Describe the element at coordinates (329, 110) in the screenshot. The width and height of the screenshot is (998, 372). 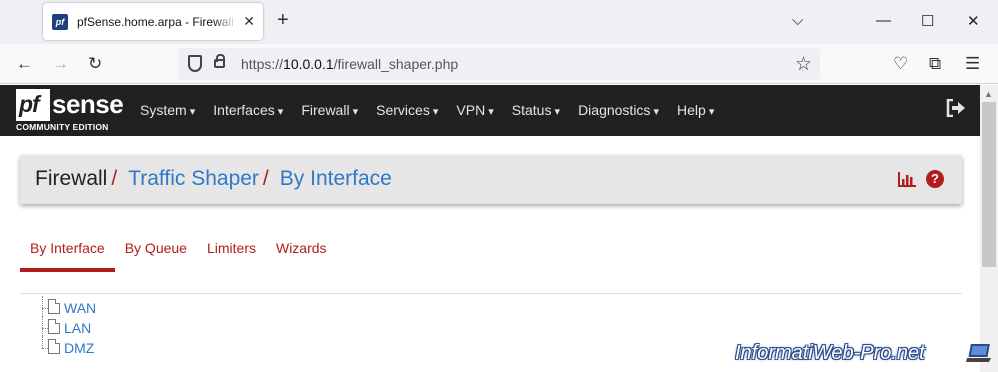
I see `menu-firewall: Firewall` at that location.